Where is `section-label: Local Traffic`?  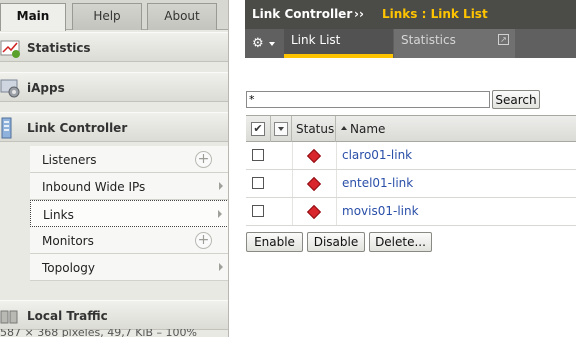
section-label: Local Traffic is located at coordinates (67, 316).